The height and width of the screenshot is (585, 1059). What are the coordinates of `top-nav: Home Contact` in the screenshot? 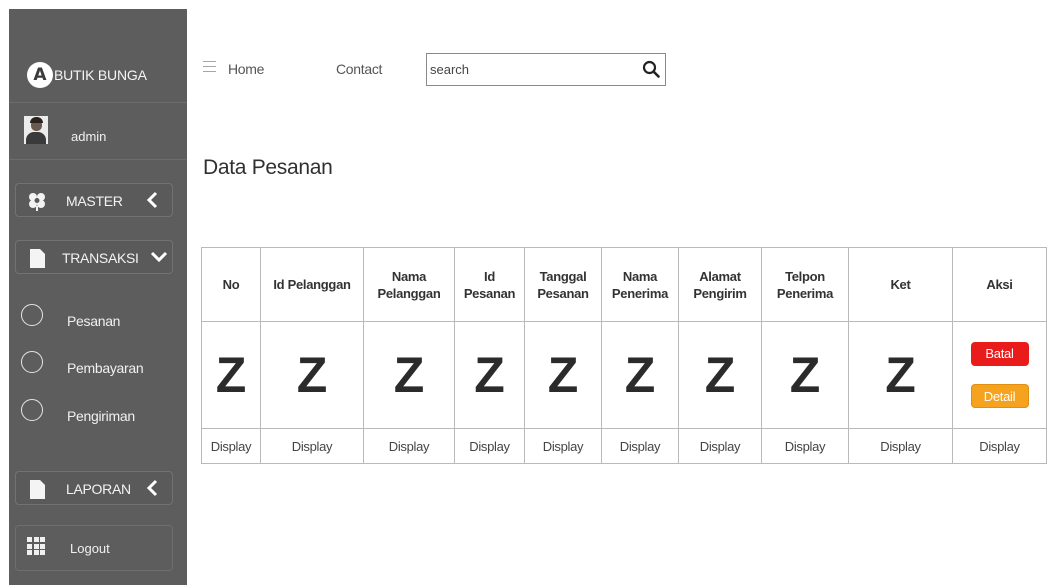 It's located at (460, 70).